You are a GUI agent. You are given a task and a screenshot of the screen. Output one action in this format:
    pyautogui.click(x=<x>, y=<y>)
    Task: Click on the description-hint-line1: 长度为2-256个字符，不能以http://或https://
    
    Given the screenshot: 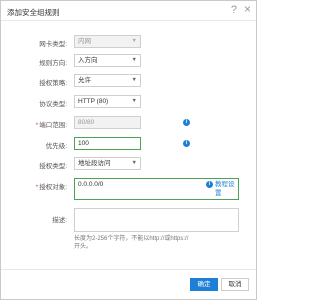 What is the action you would take?
    pyautogui.click(x=131, y=239)
    